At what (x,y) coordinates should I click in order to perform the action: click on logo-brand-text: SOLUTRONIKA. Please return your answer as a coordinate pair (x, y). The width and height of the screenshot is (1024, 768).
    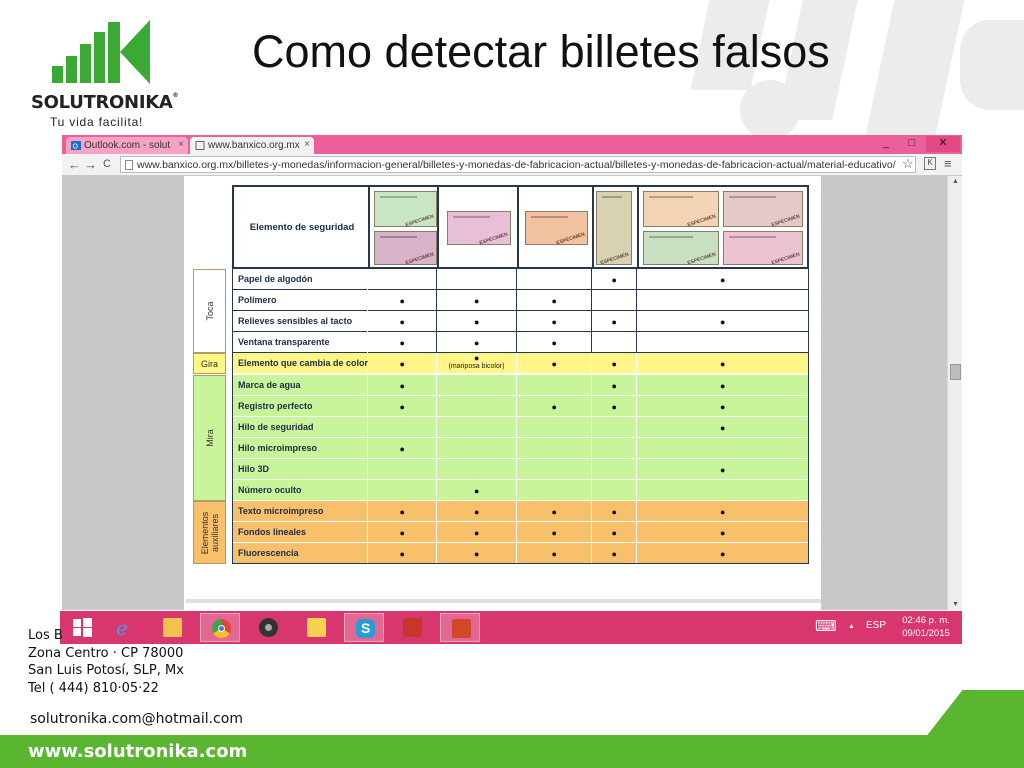
    Looking at the image, I should click on (102, 102).